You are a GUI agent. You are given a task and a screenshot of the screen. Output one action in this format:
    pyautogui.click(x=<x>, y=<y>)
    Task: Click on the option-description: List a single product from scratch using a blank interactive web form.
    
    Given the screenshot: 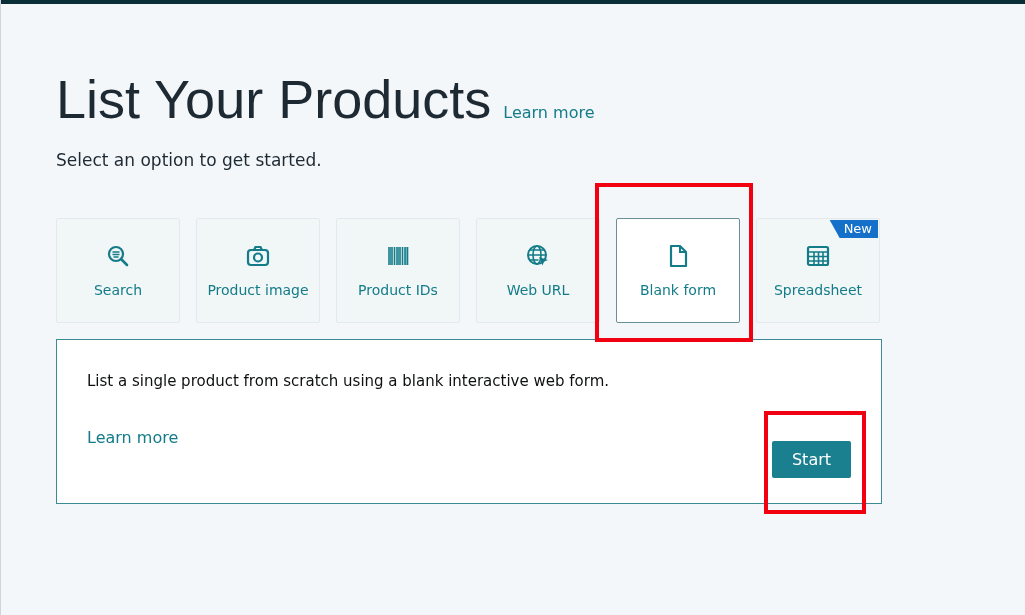 What is the action you would take?
    pyautogui.click(x=348, y=381)
    